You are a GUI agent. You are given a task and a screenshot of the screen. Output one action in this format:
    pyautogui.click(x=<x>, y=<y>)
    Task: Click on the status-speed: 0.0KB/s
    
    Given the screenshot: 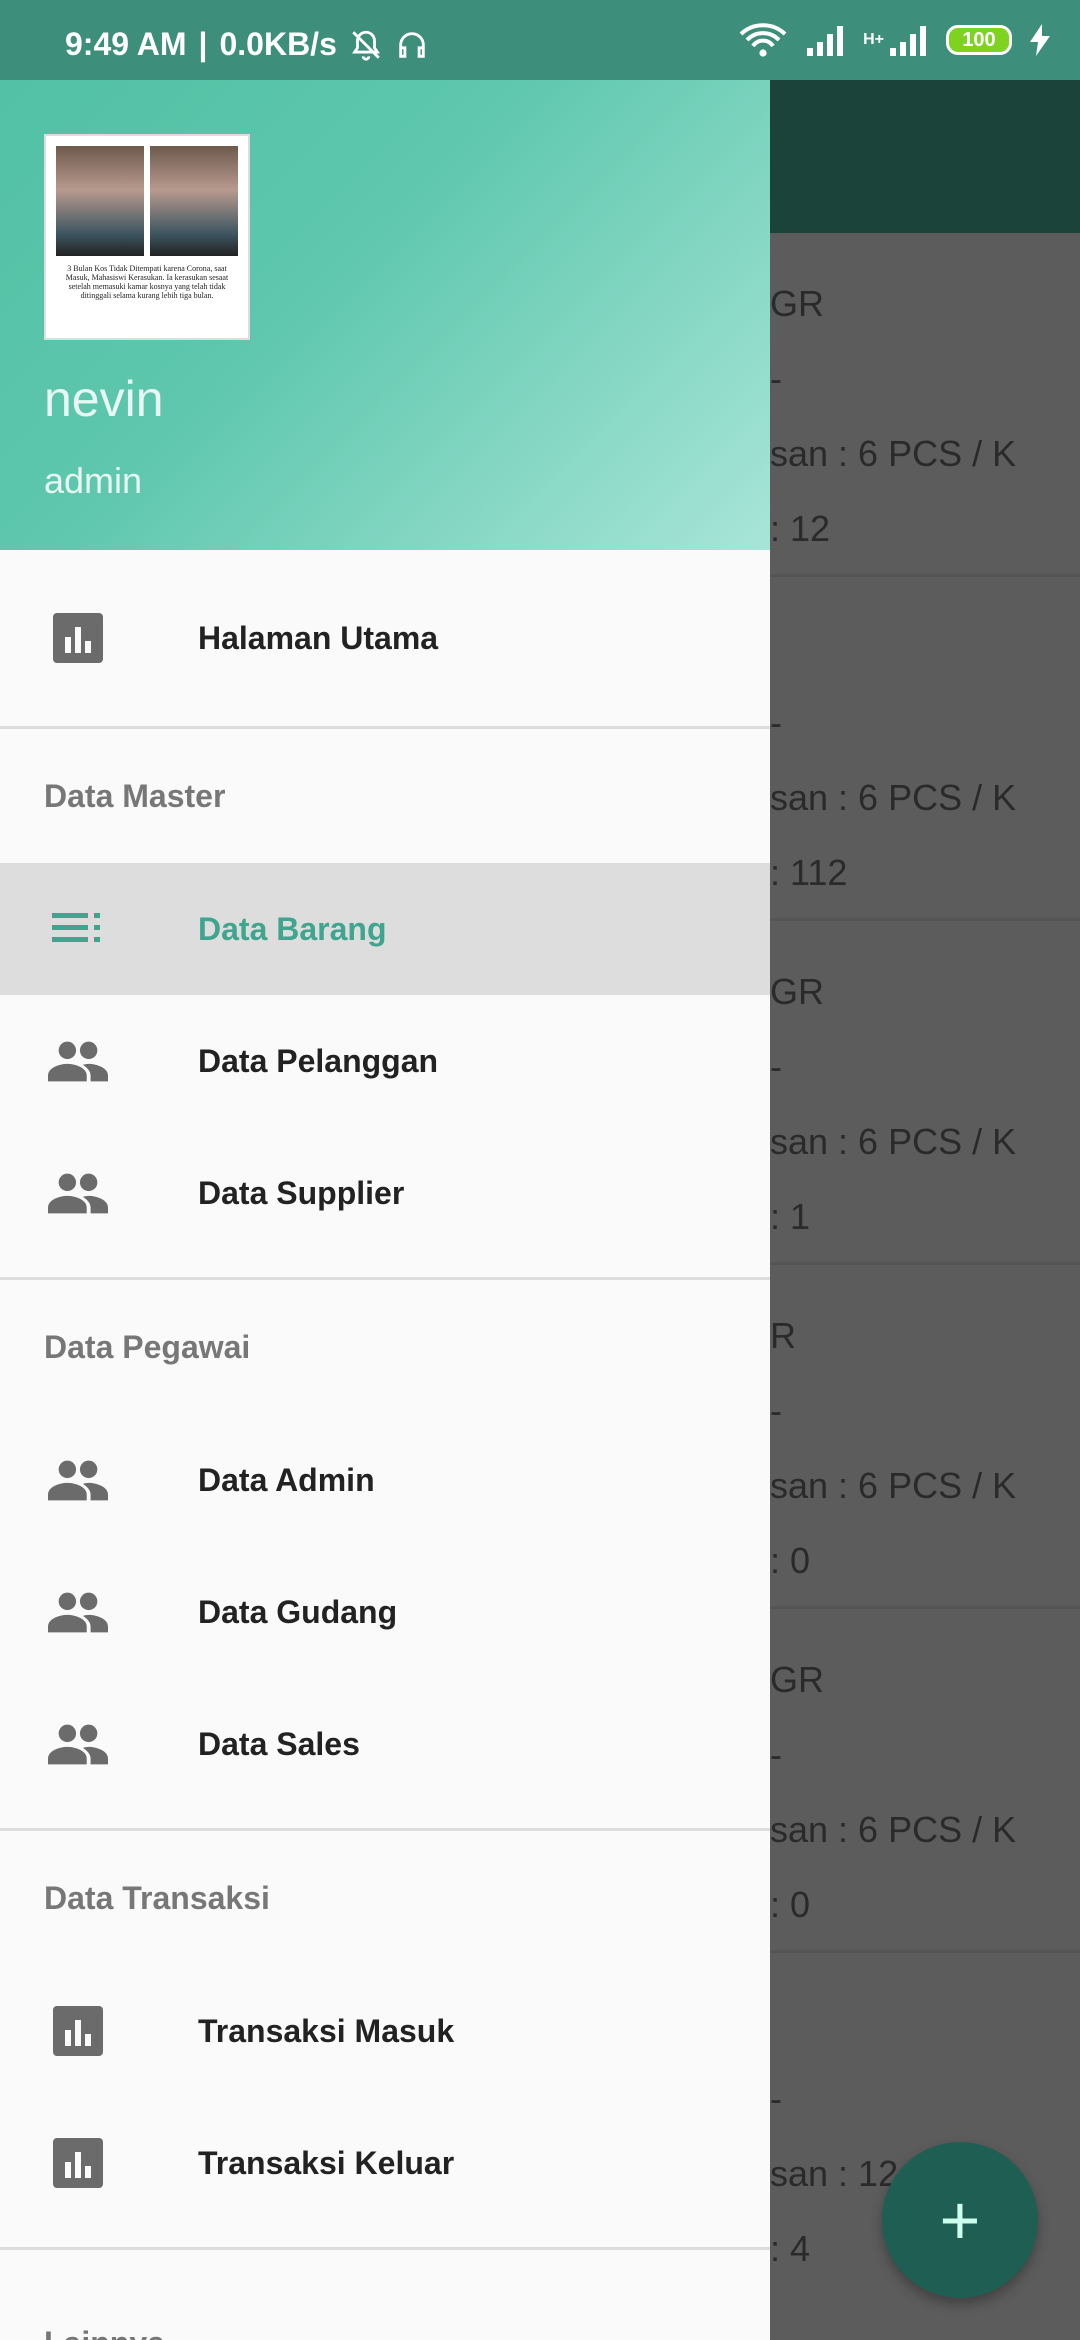 What is the action you would take?
    pyautogui.click(x=278, y=44)
    